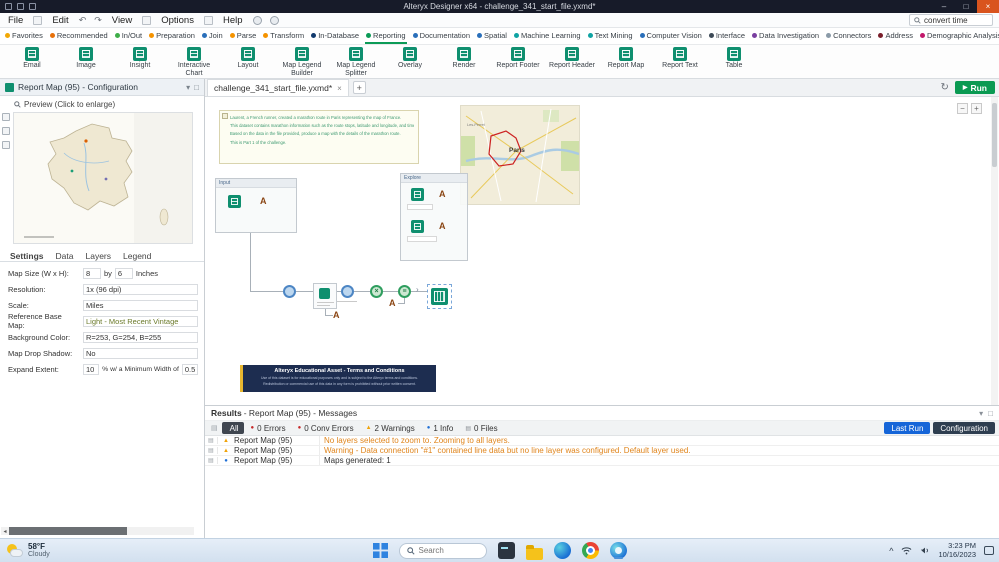  What do you see at coordinates (91, 369) in the screenshot?
I see `expand-extent-input` at bounding box center [91, 369].